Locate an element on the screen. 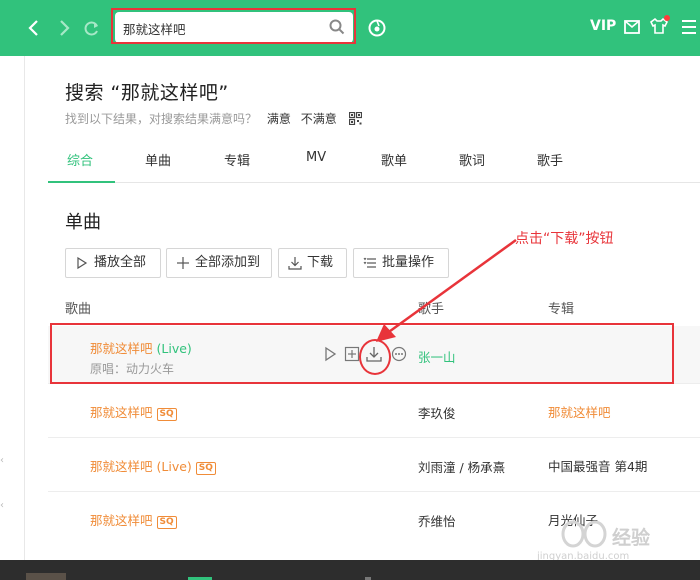  mail-icon is located at coordinates (632, 27).